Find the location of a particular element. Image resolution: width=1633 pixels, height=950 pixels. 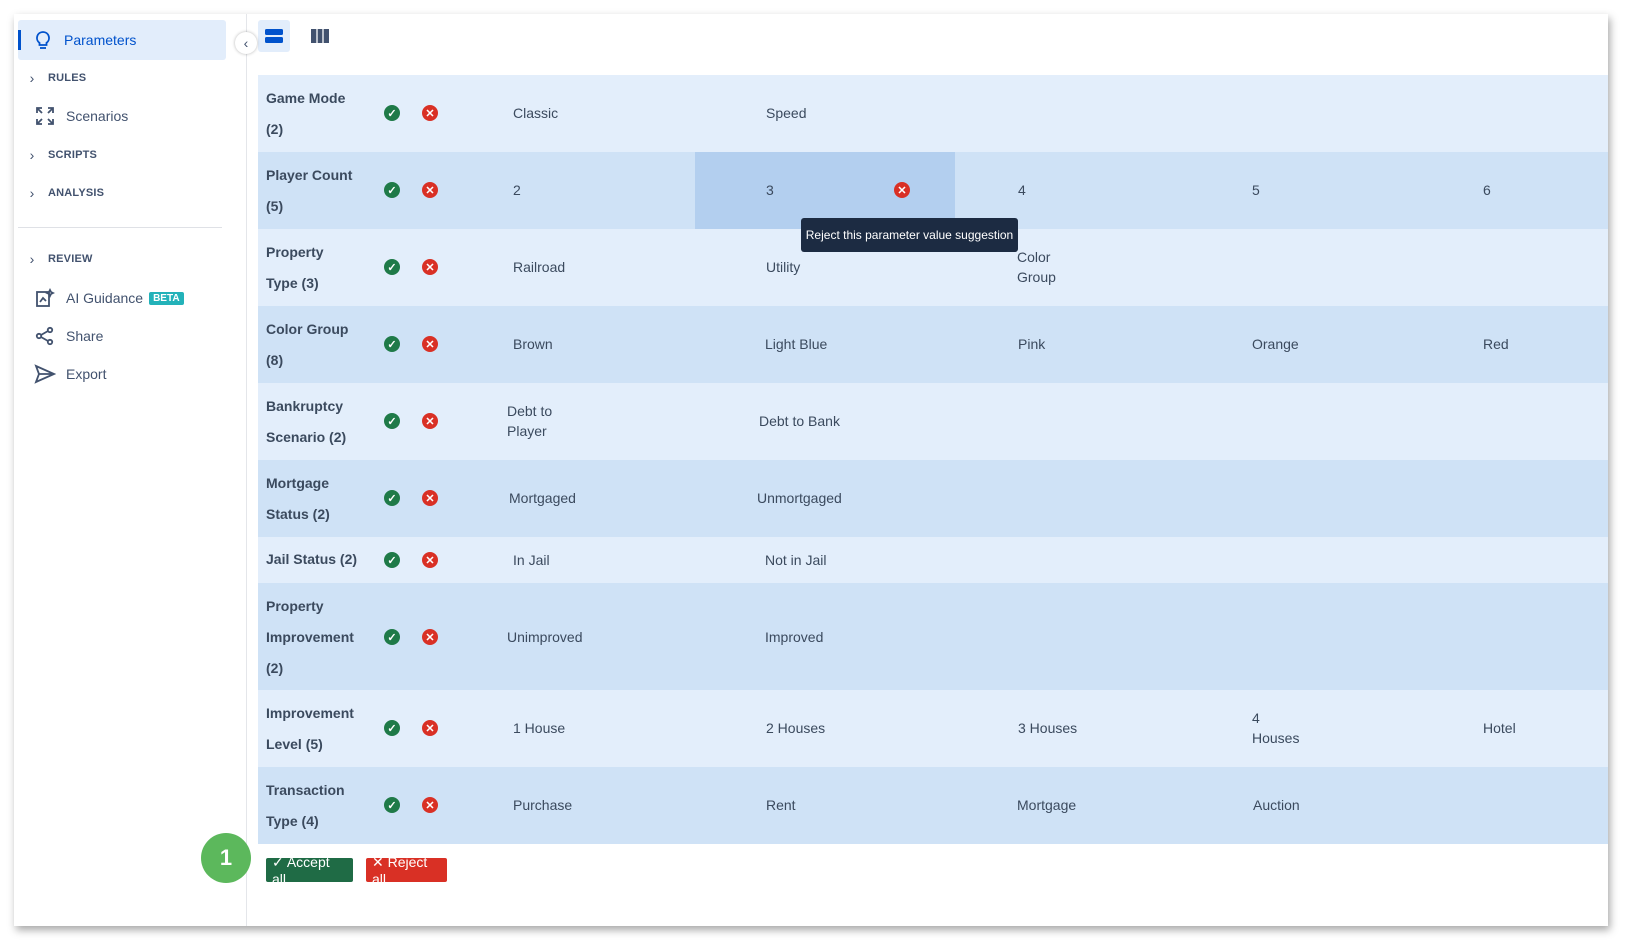

parameter-value: 5 is located at coordinates (1256, 190).